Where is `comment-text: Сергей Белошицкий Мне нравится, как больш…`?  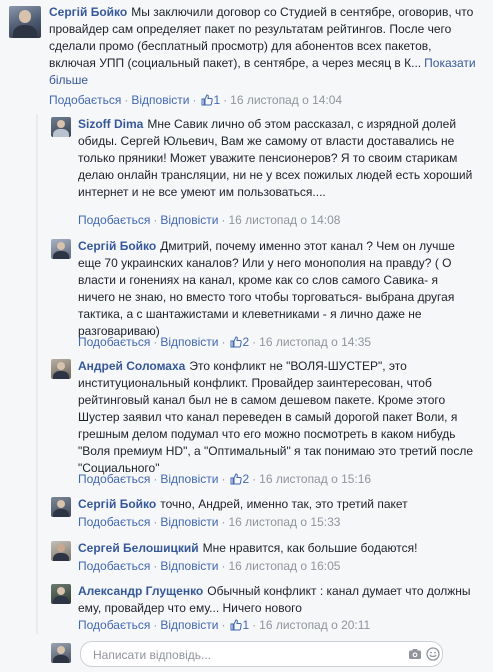 comment-text: Сергей Белошицкий Мне нравится, как больш… is located at coordinates (278, 548).